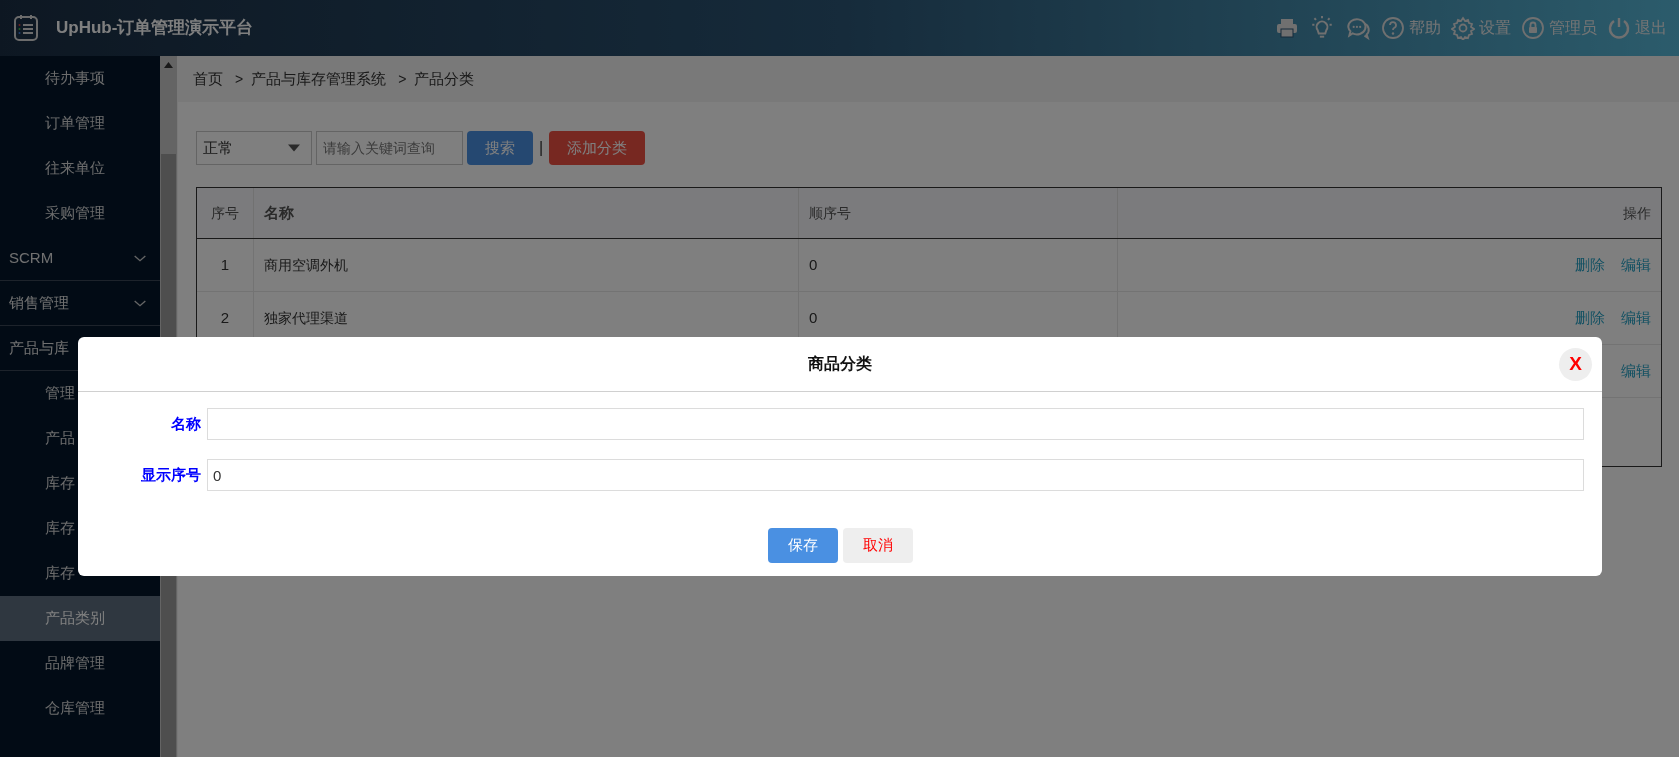 Image resolution: width=1679 pixels, height=757 pixels. I want to click on column-header: 操作, so click(1637, 213).